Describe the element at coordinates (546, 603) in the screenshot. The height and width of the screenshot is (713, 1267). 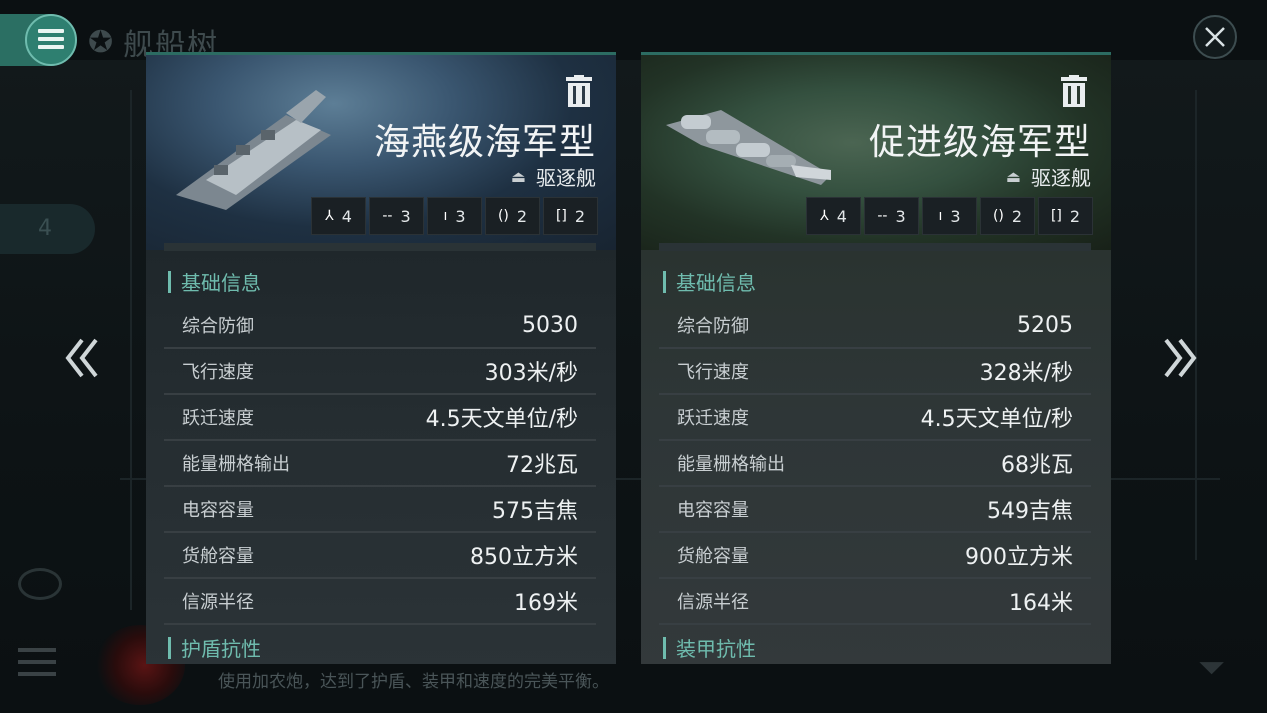
I see `stat-value: 169米` at that location.